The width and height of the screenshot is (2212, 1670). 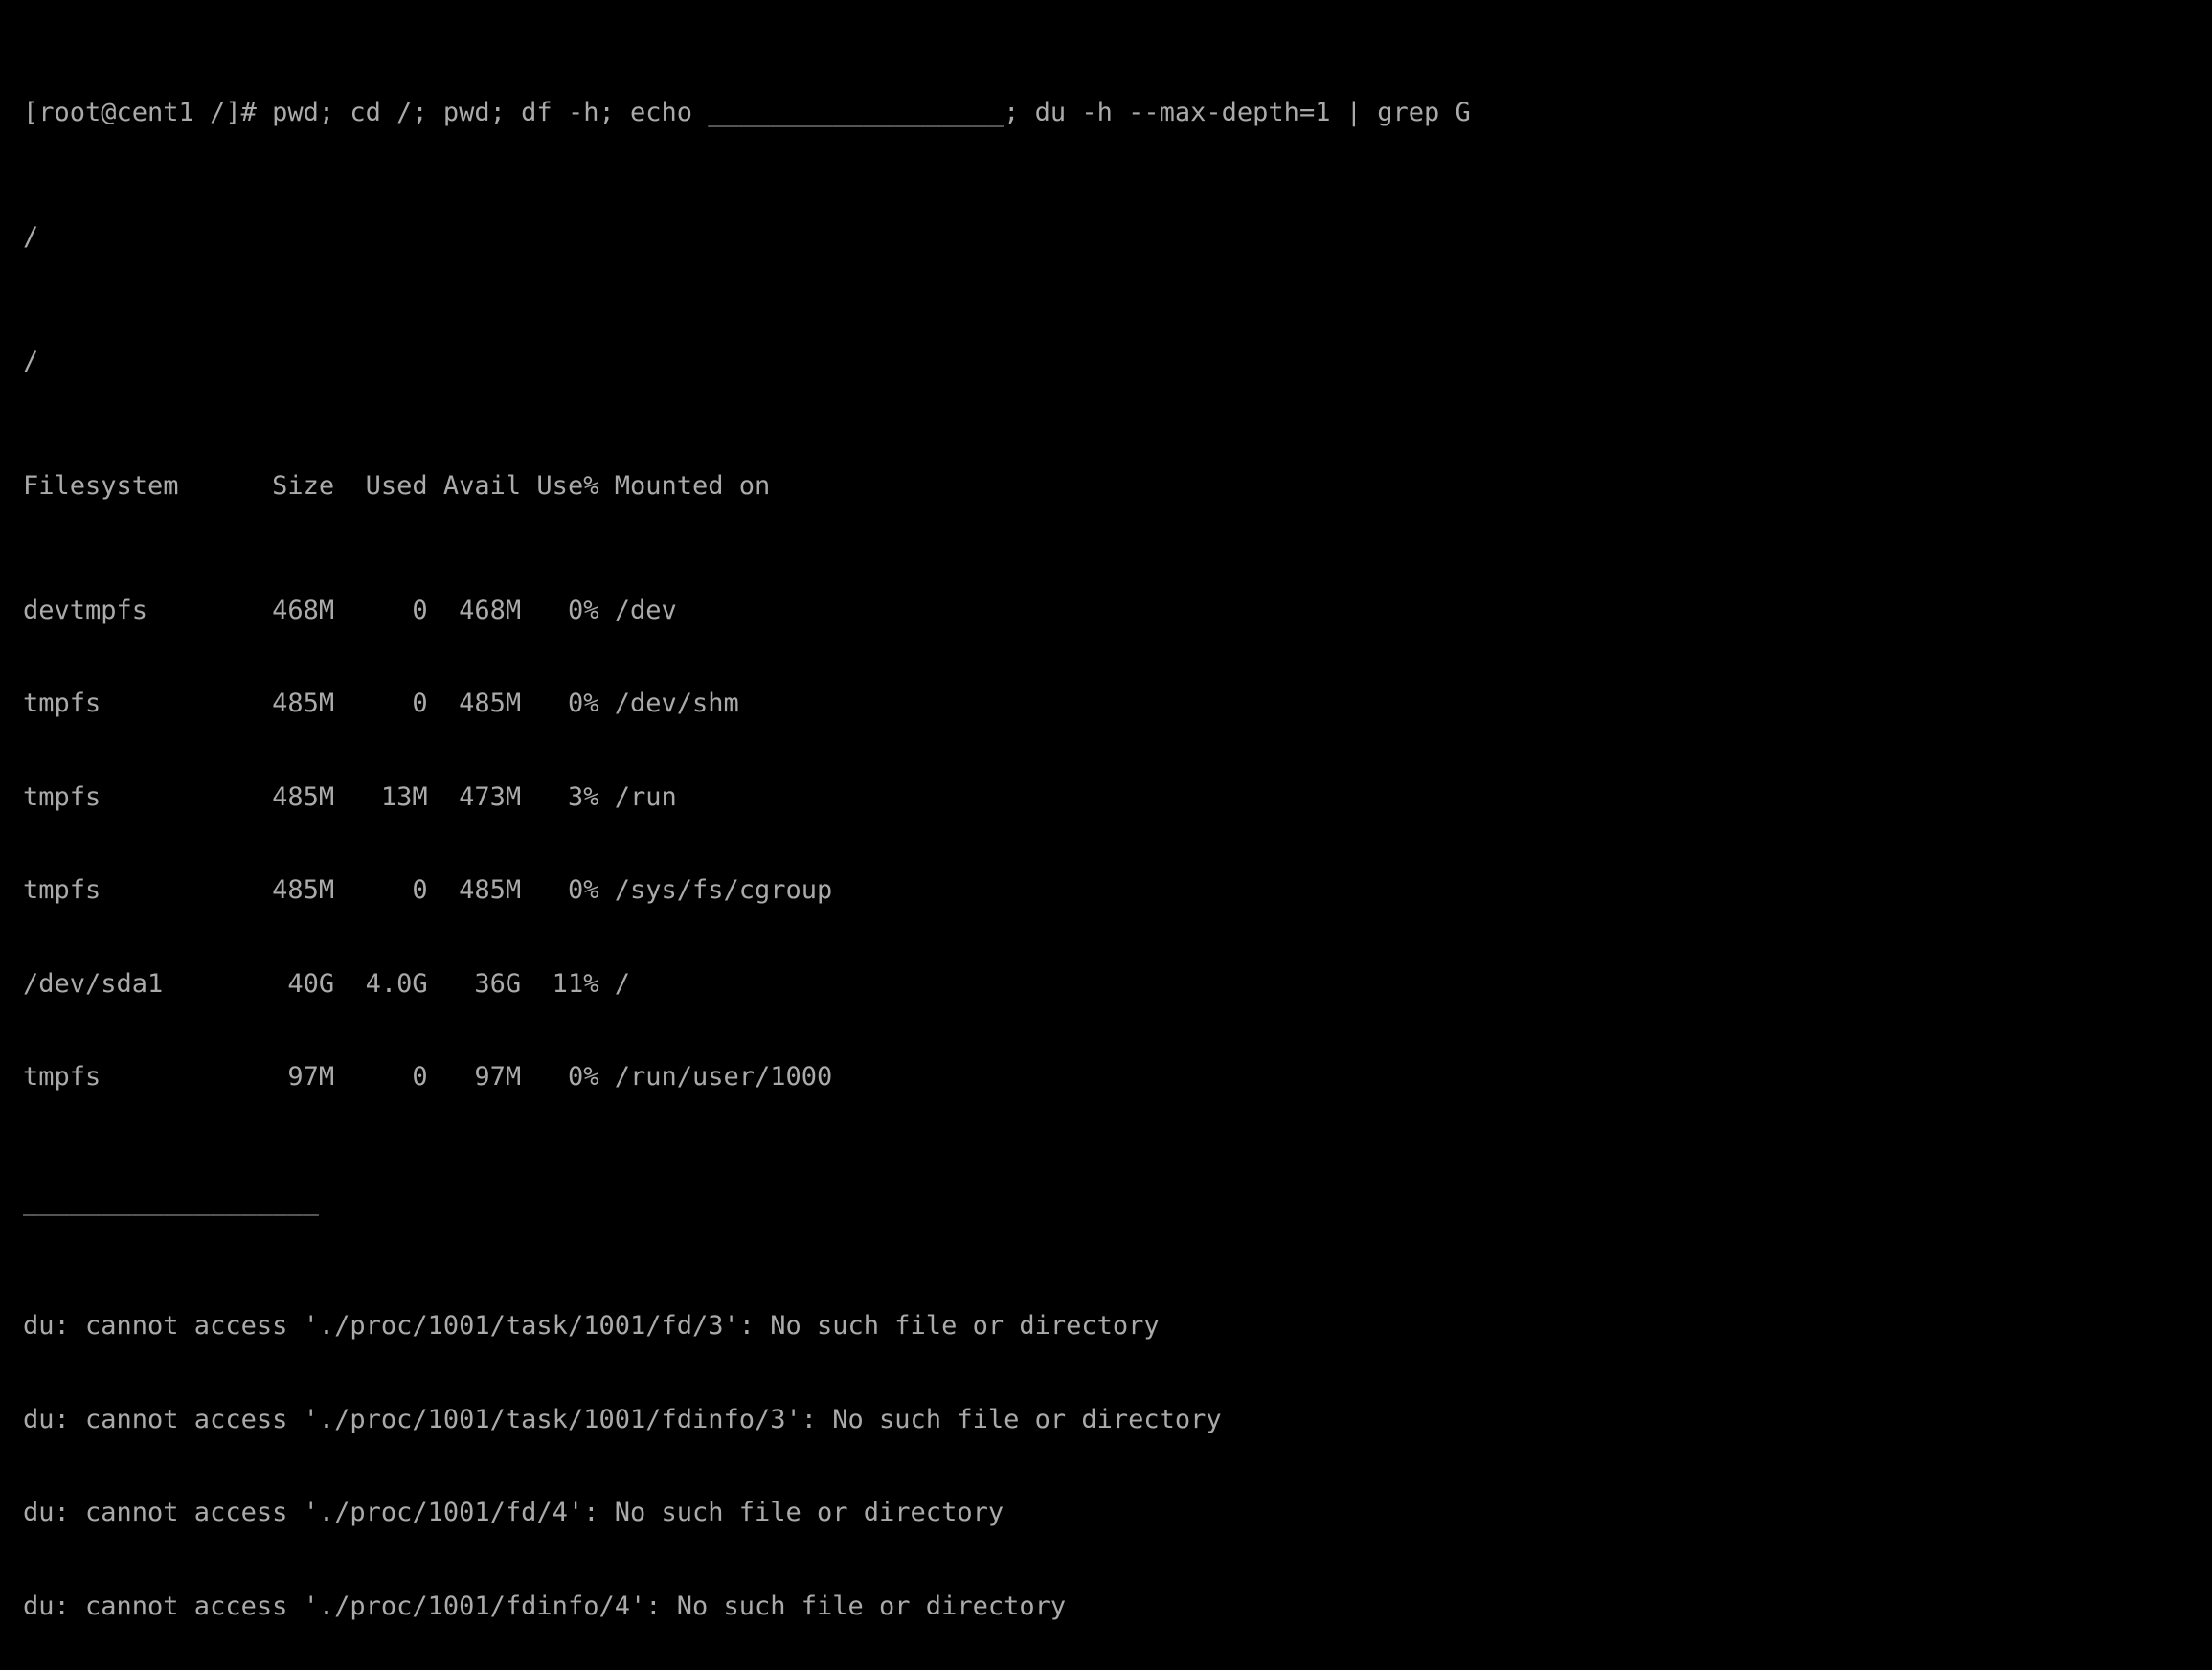 What do you see at coordinates (31, 361) in the screenshot?
I see `pwd-output-second: /` at bounding box center [31, 361].